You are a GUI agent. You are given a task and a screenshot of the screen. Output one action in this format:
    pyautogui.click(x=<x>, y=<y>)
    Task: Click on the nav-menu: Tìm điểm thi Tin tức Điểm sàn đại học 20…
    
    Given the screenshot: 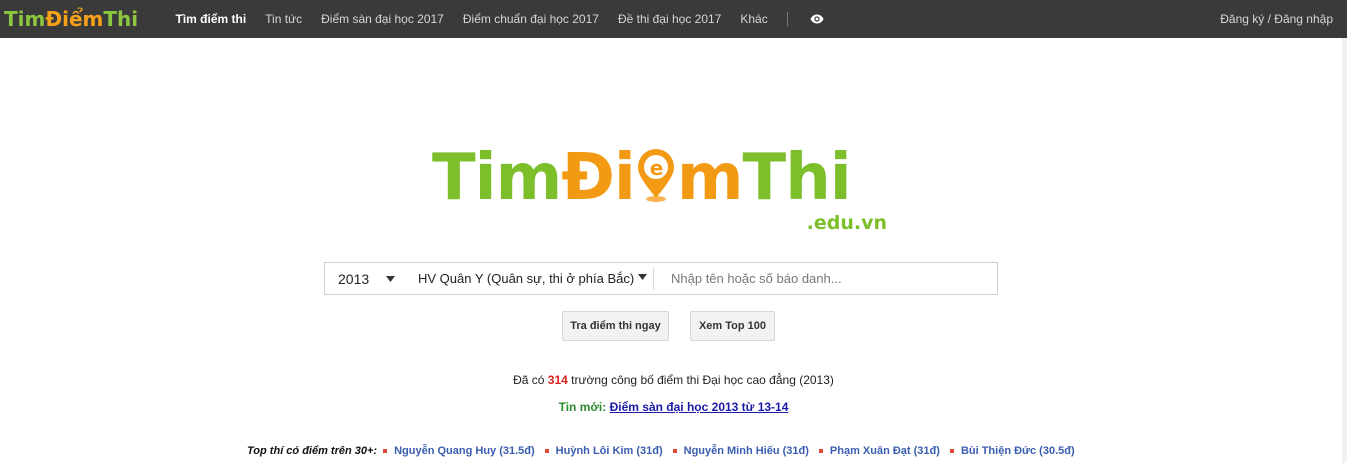 What is the action you would take?
    pyautogui.click(x=495, y=19)
    